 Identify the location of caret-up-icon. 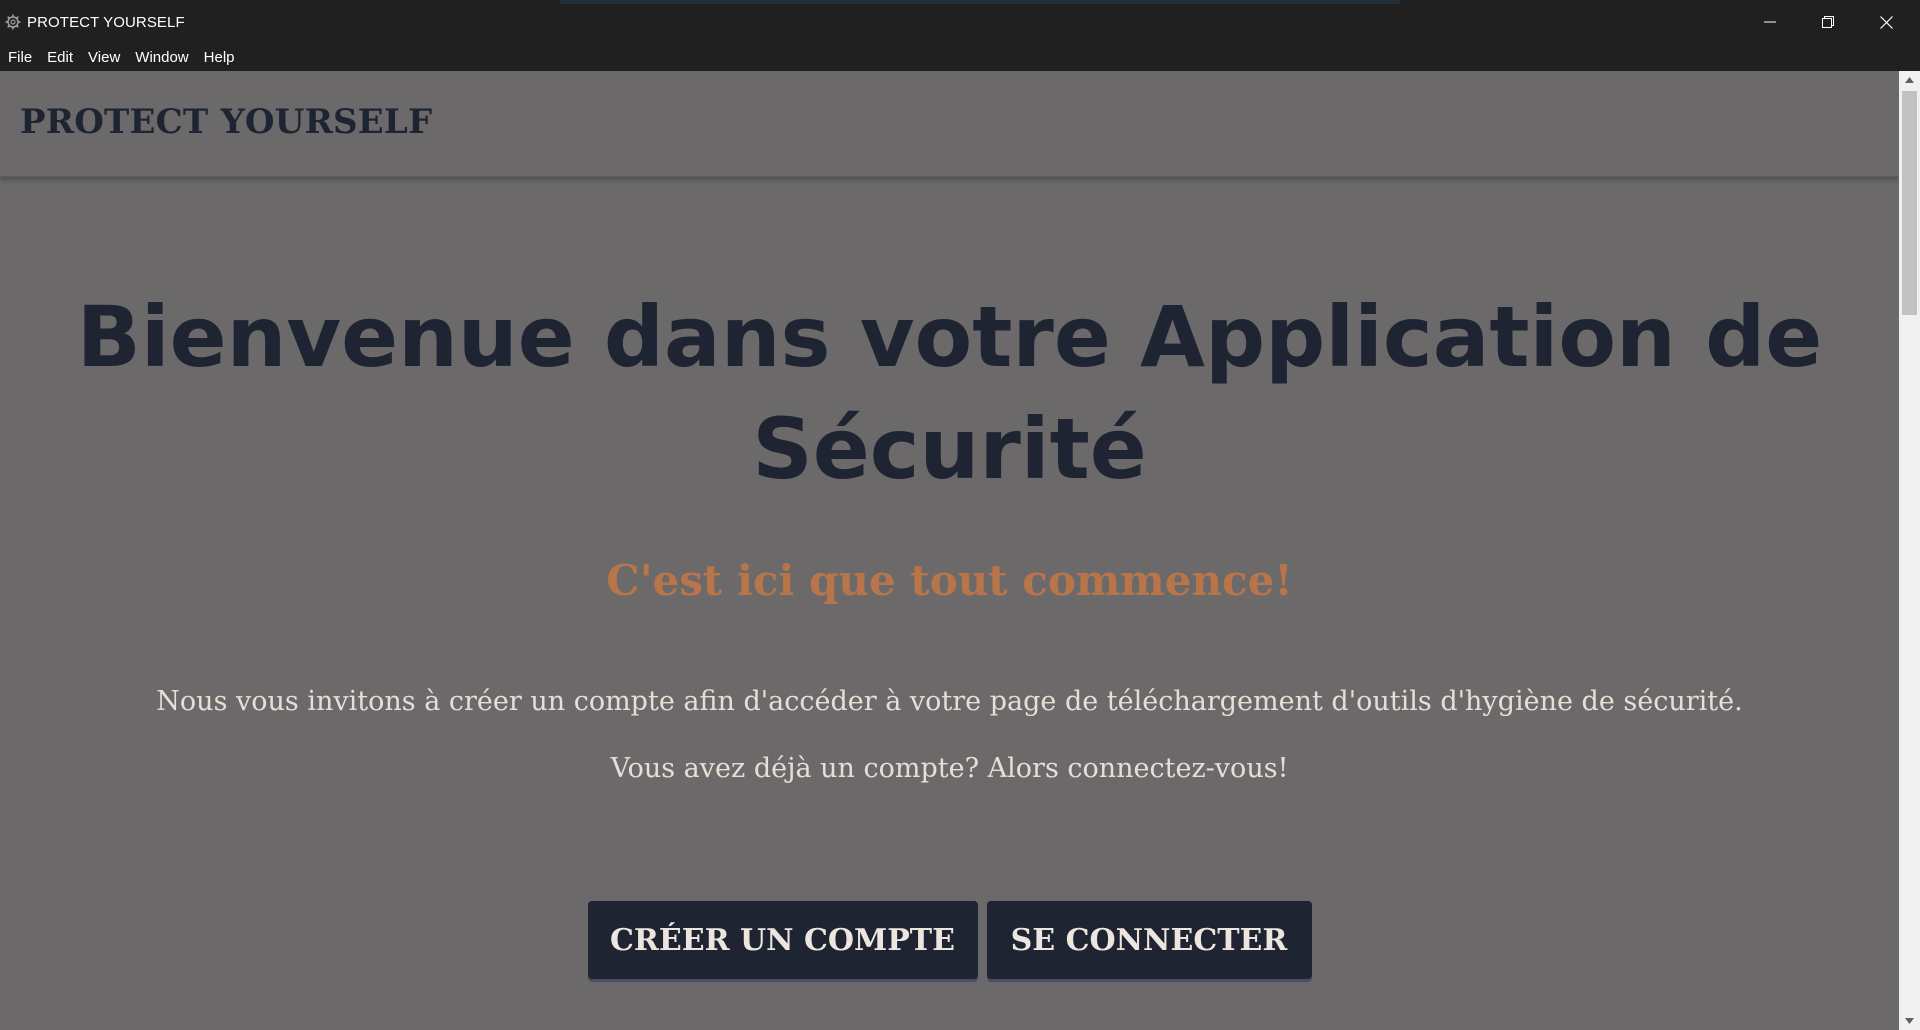
(1909, 80).